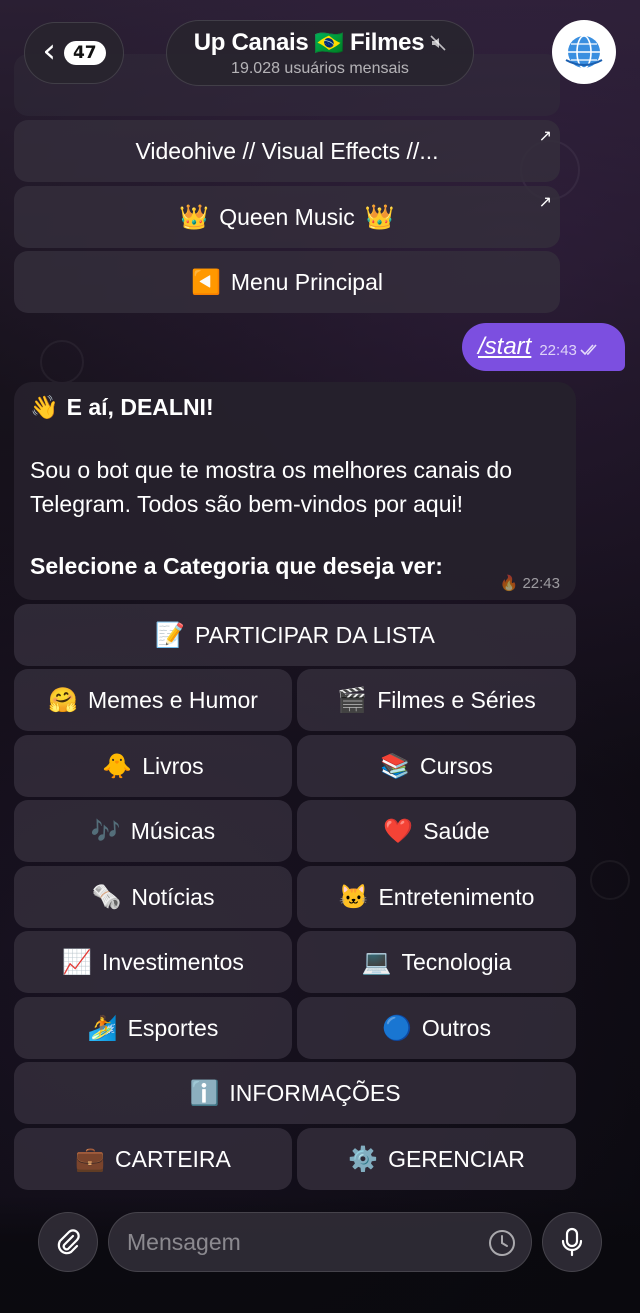 This screenshot has height=1313, width=640. Describe the element at coordinates (172, 961) in the screenshot. I see `button-label: Investimentos` at that location.